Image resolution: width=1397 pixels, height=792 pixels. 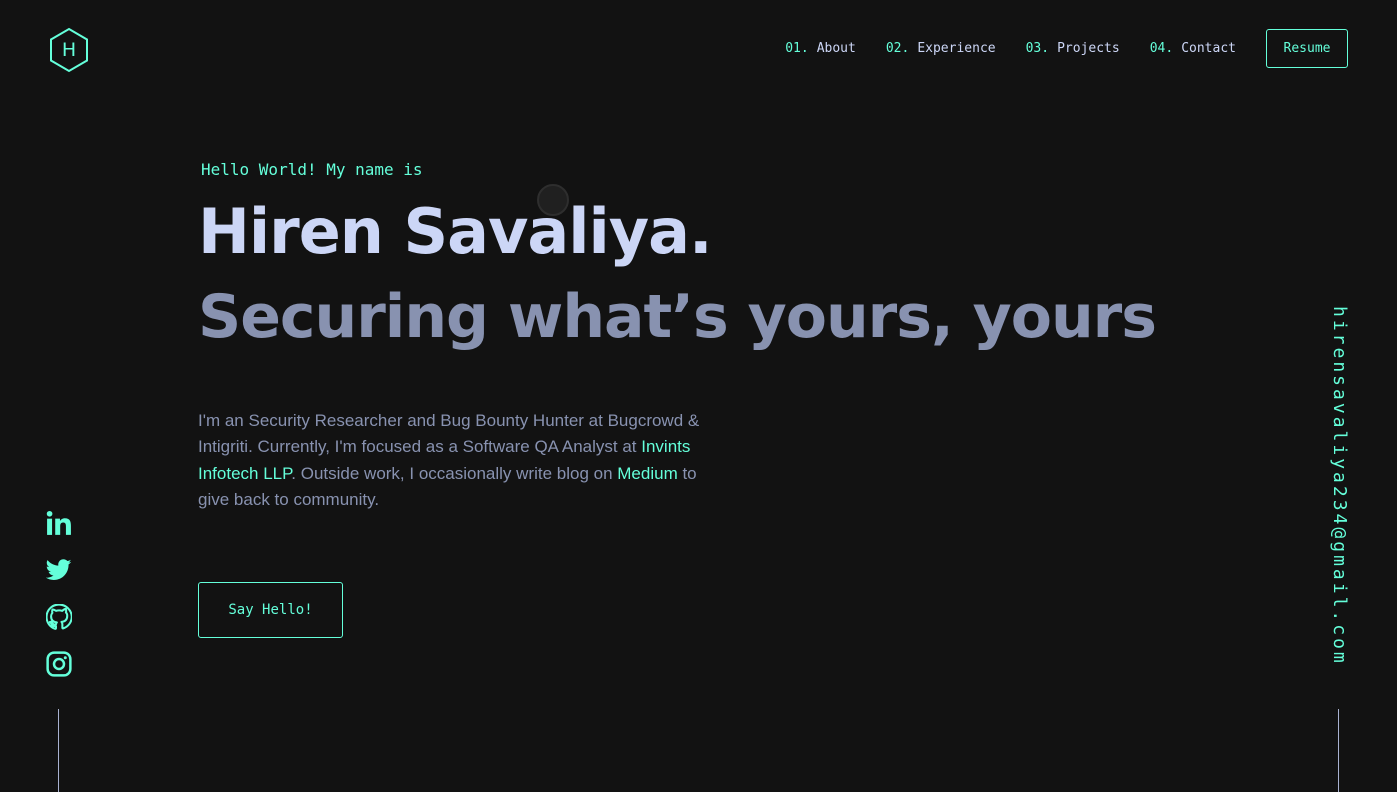 I want to click on resume-button: Resume, so click(x=1307, y=48).